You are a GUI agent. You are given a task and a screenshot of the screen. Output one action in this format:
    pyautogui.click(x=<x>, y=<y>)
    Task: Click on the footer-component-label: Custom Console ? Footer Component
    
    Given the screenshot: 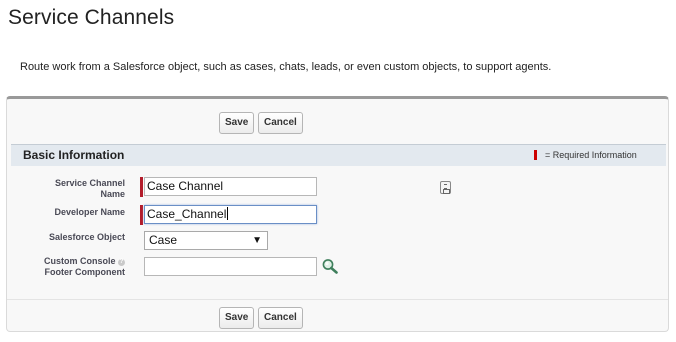 What is the action you would take?
    pyautogui.click(x=66, y=267)
    